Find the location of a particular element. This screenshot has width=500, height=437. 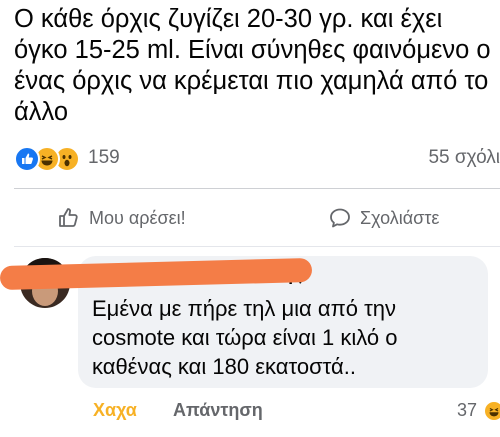

post-action-bar: Μου αρέσει! Σχολιάστε is located at coordinates (250, 218).